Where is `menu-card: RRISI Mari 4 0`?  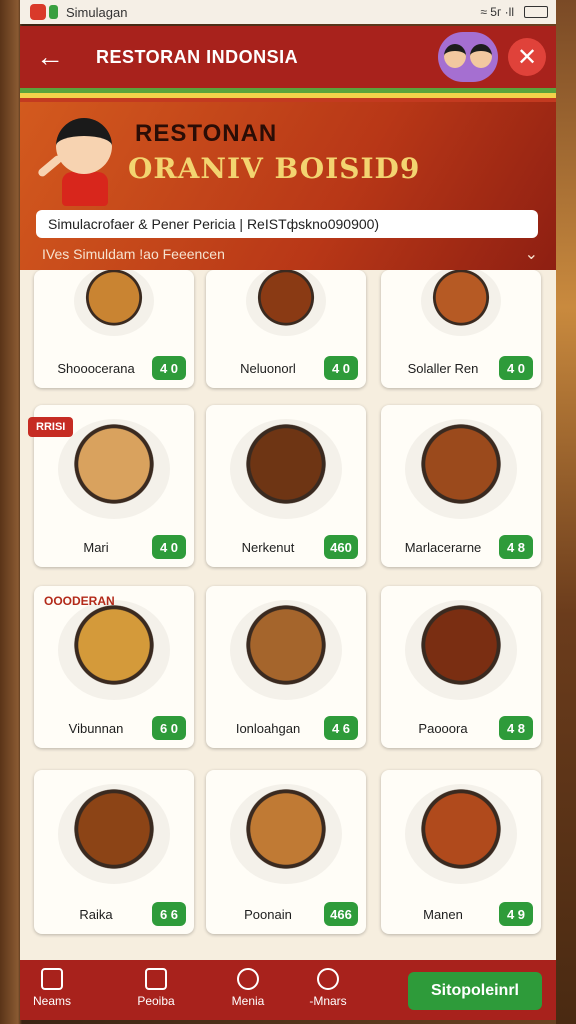
menu-card: RRISI Mari 4 0 is located at coordinates (111, 486).